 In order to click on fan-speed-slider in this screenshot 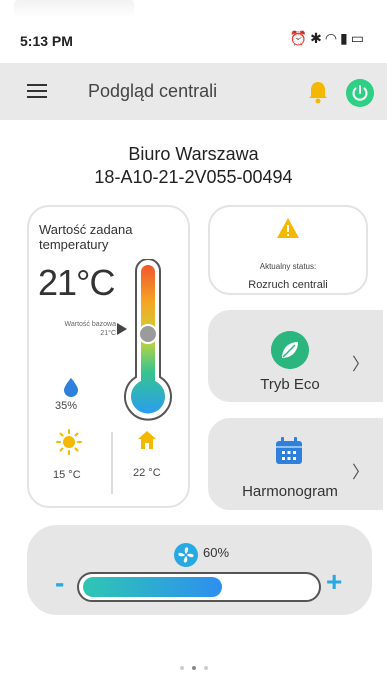, I will do `click(199, 587)`.